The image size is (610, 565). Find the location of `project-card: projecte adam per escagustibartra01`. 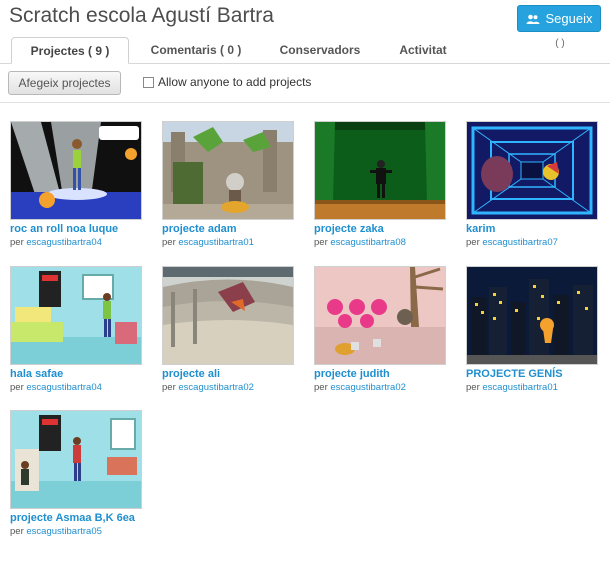

project-card: projecte adam per escagustibartra01 is located at coordinates (228, 185).